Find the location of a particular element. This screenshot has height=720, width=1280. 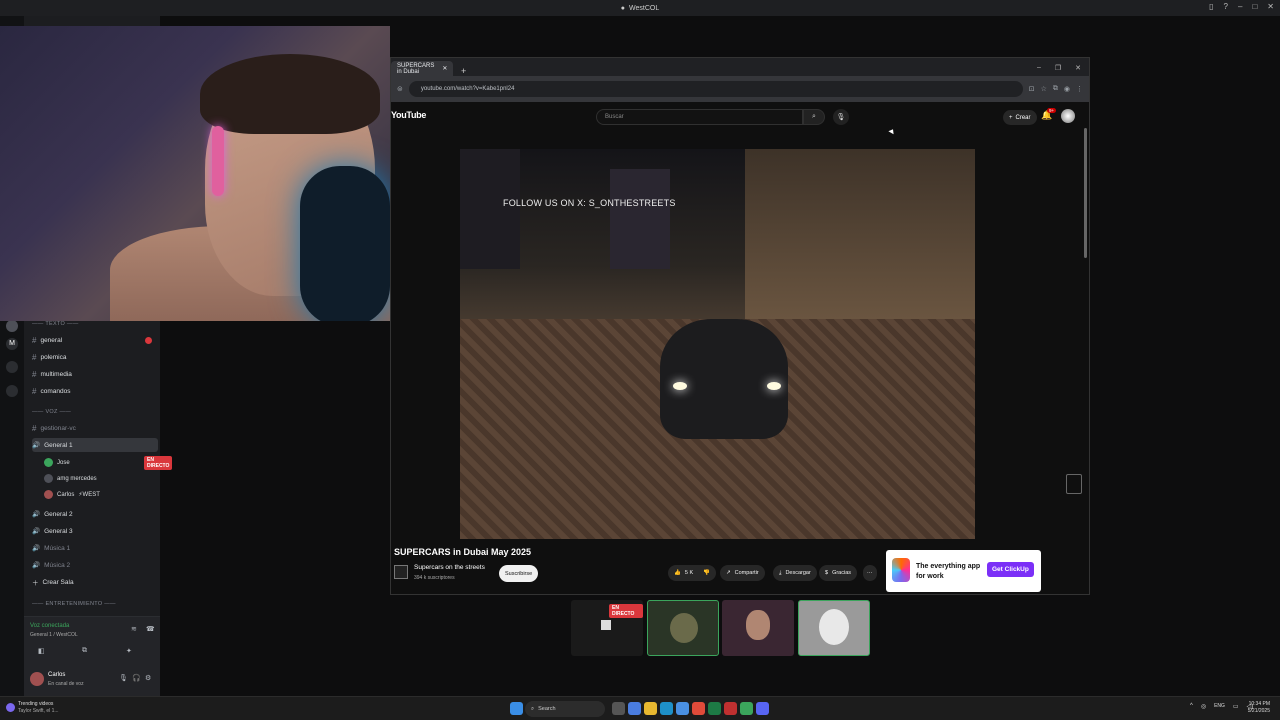

screen-share-icon: ⧉ is located at coordinates (84, 651).